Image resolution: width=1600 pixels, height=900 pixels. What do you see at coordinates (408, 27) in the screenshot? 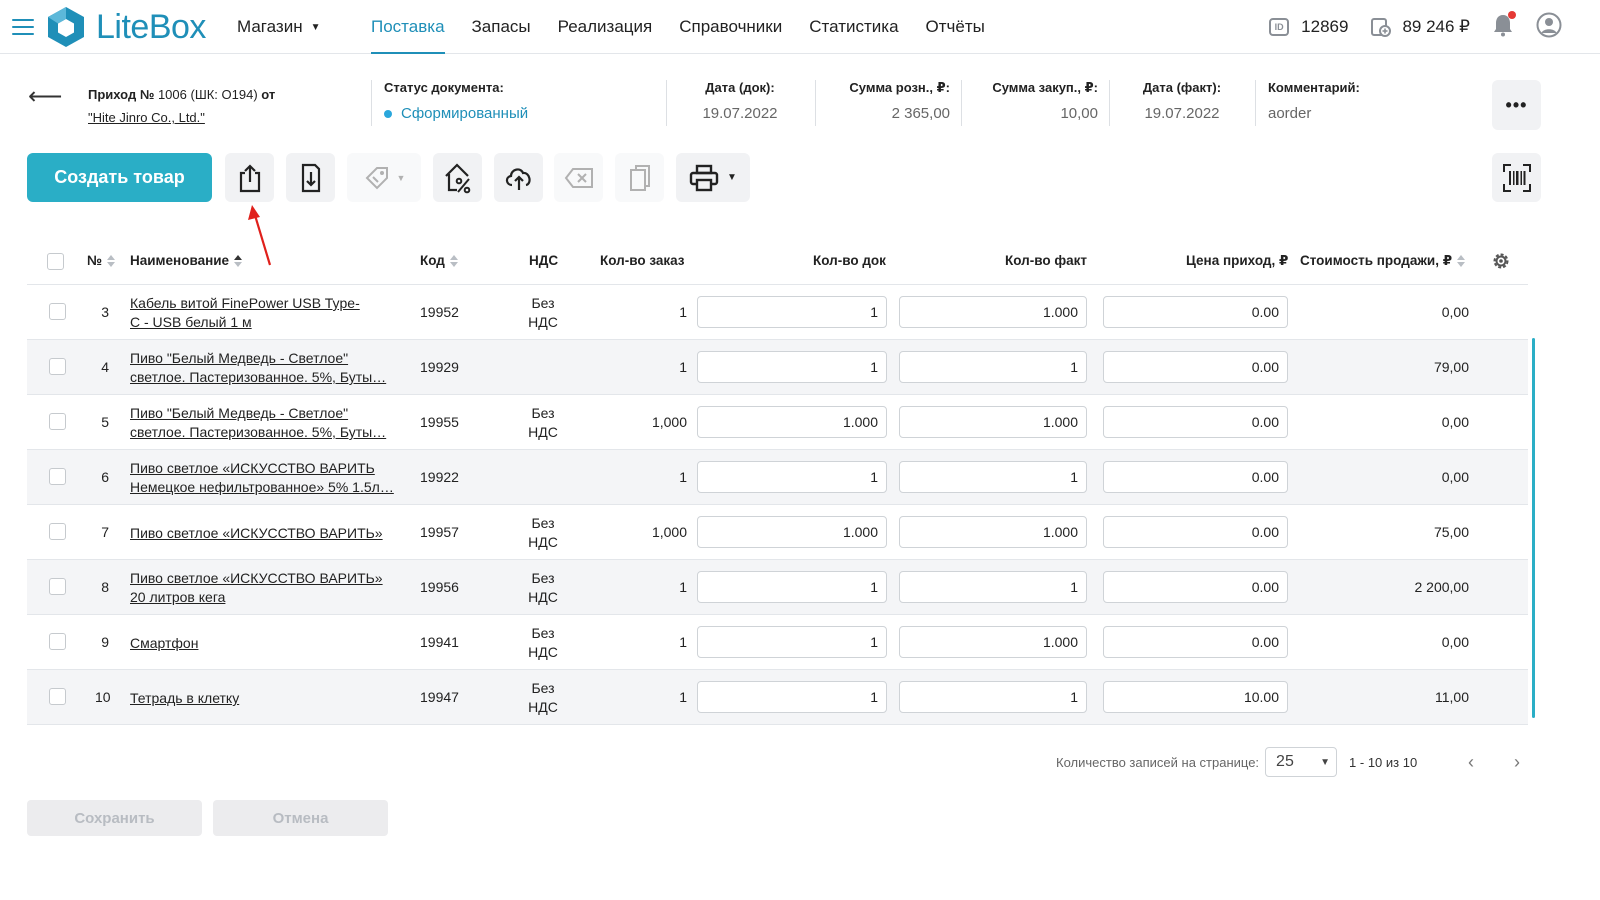
I see `nav-supply: Поставка` at bounding box center [408, 27].